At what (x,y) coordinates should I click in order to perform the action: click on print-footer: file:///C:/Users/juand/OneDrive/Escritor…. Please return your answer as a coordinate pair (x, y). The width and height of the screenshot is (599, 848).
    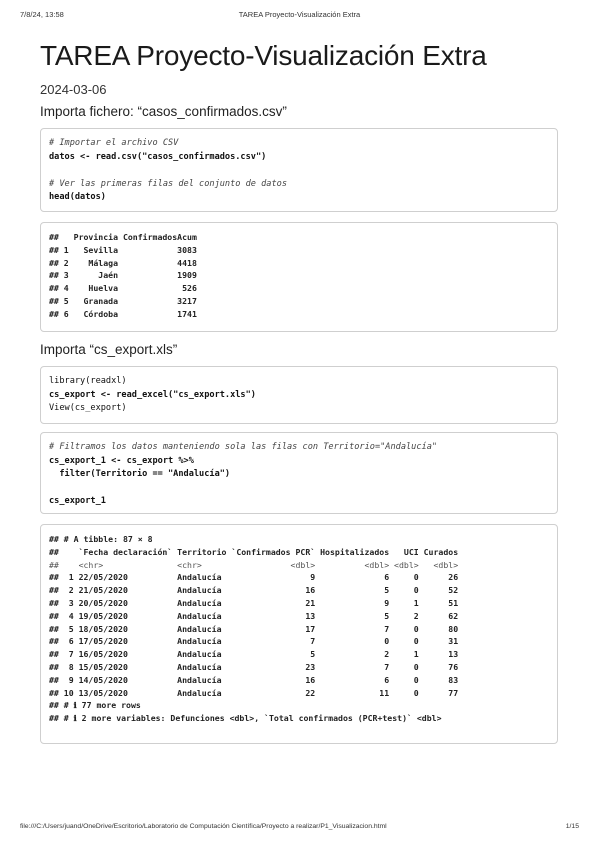
    Looking at the image, I should click on (299, 829).